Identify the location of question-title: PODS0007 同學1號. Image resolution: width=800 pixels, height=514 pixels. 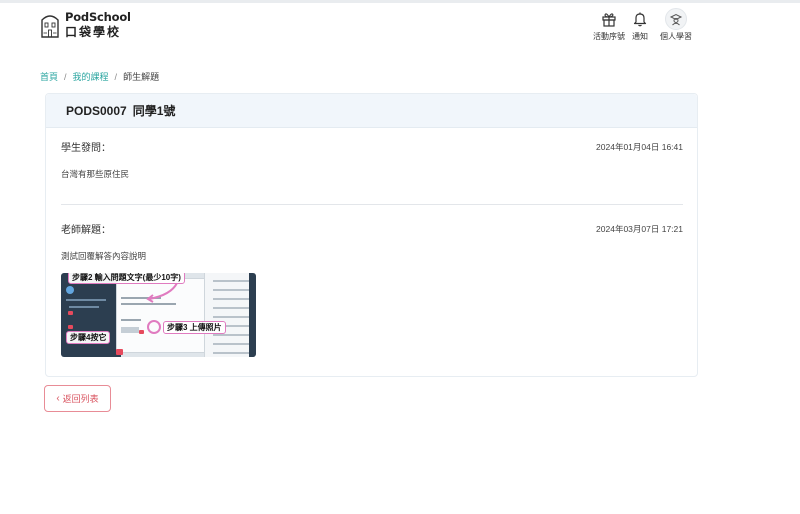
(120, 110).